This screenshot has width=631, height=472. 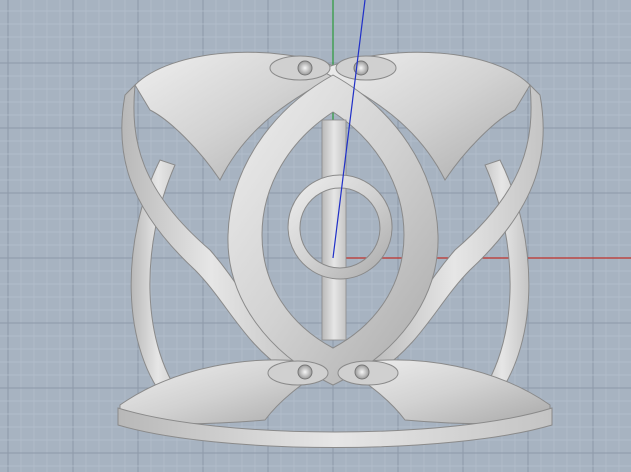 I want to click on gem-setting-top-left, so click(x=300, y=68).